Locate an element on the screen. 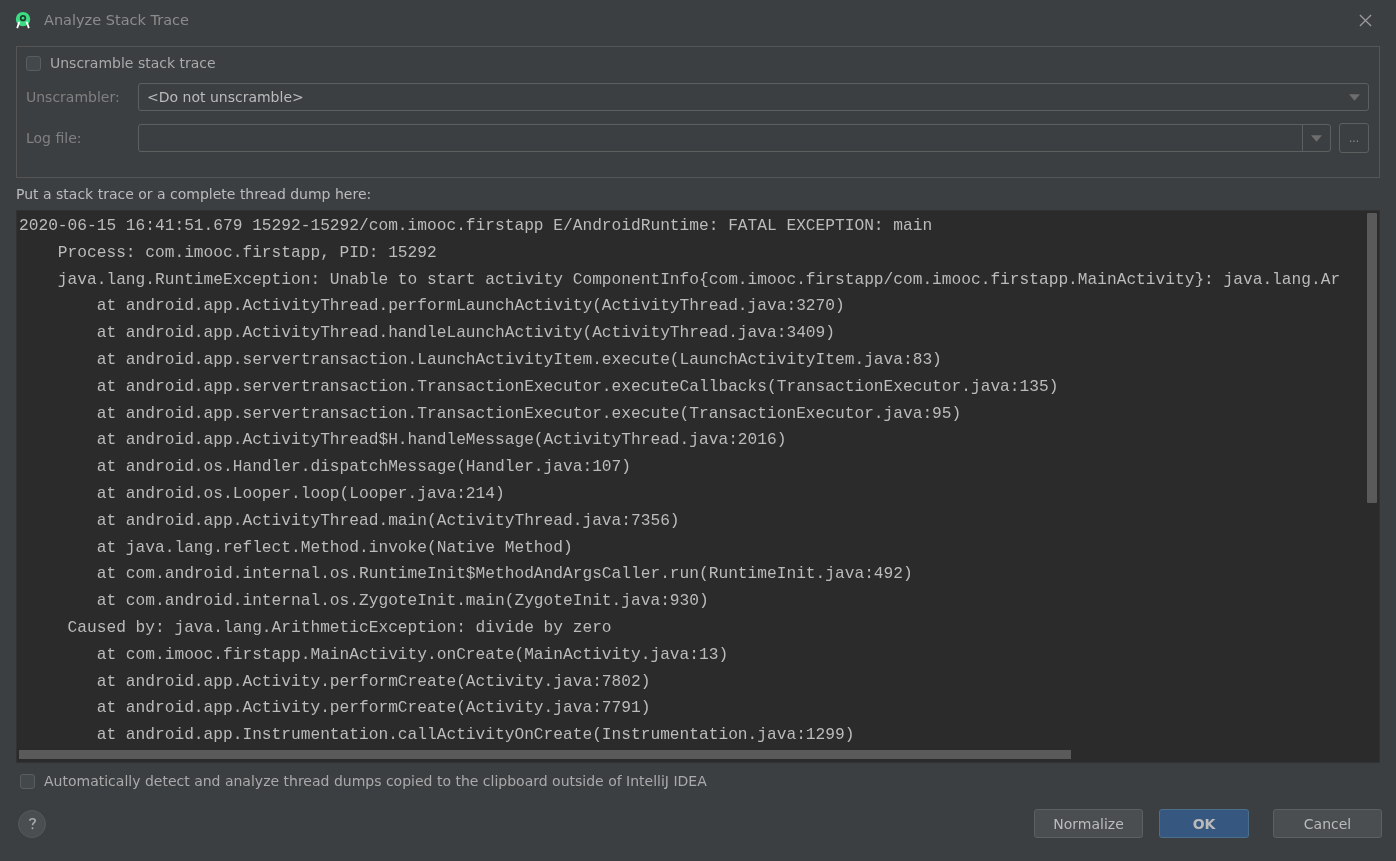  trace-line: Caused by: java.lang.ArithmeticException: divide by zero is located at coordinates (339, 628).